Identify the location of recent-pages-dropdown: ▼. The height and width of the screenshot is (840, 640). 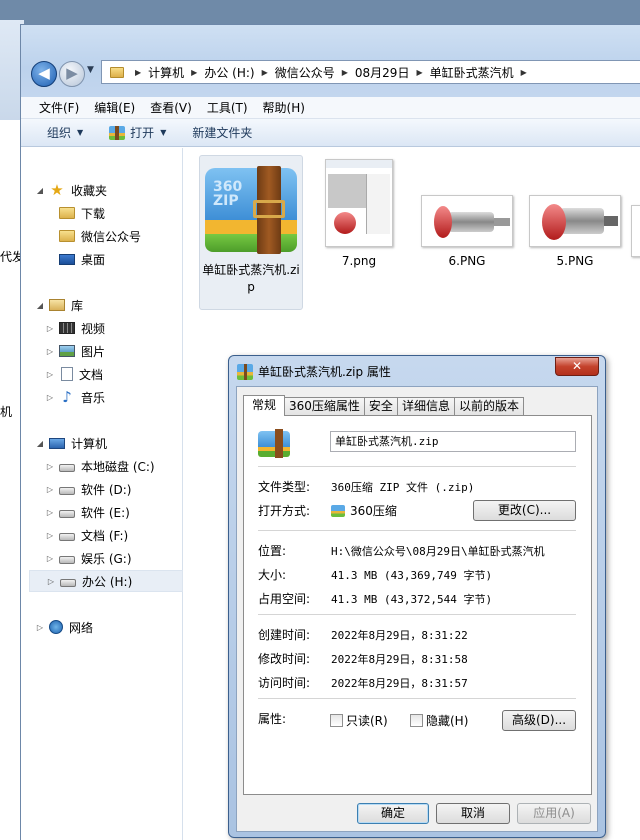
(90, 70).